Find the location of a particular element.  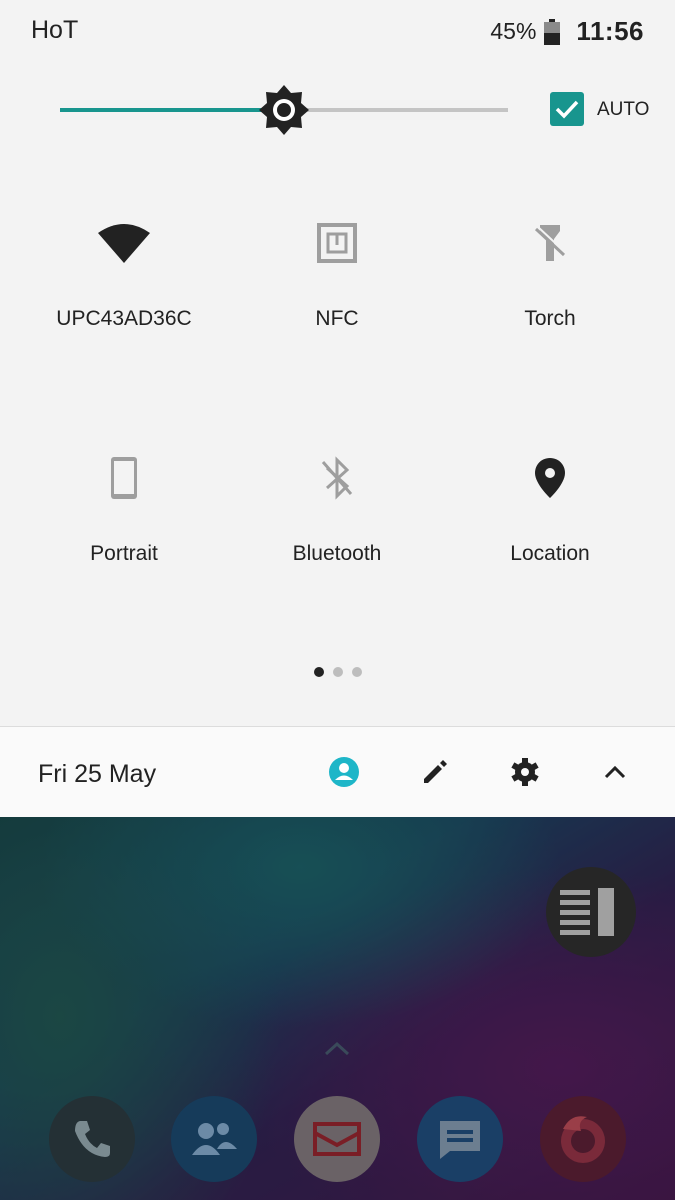

bluetooth-off-icon is located at coordinates (337, 478).